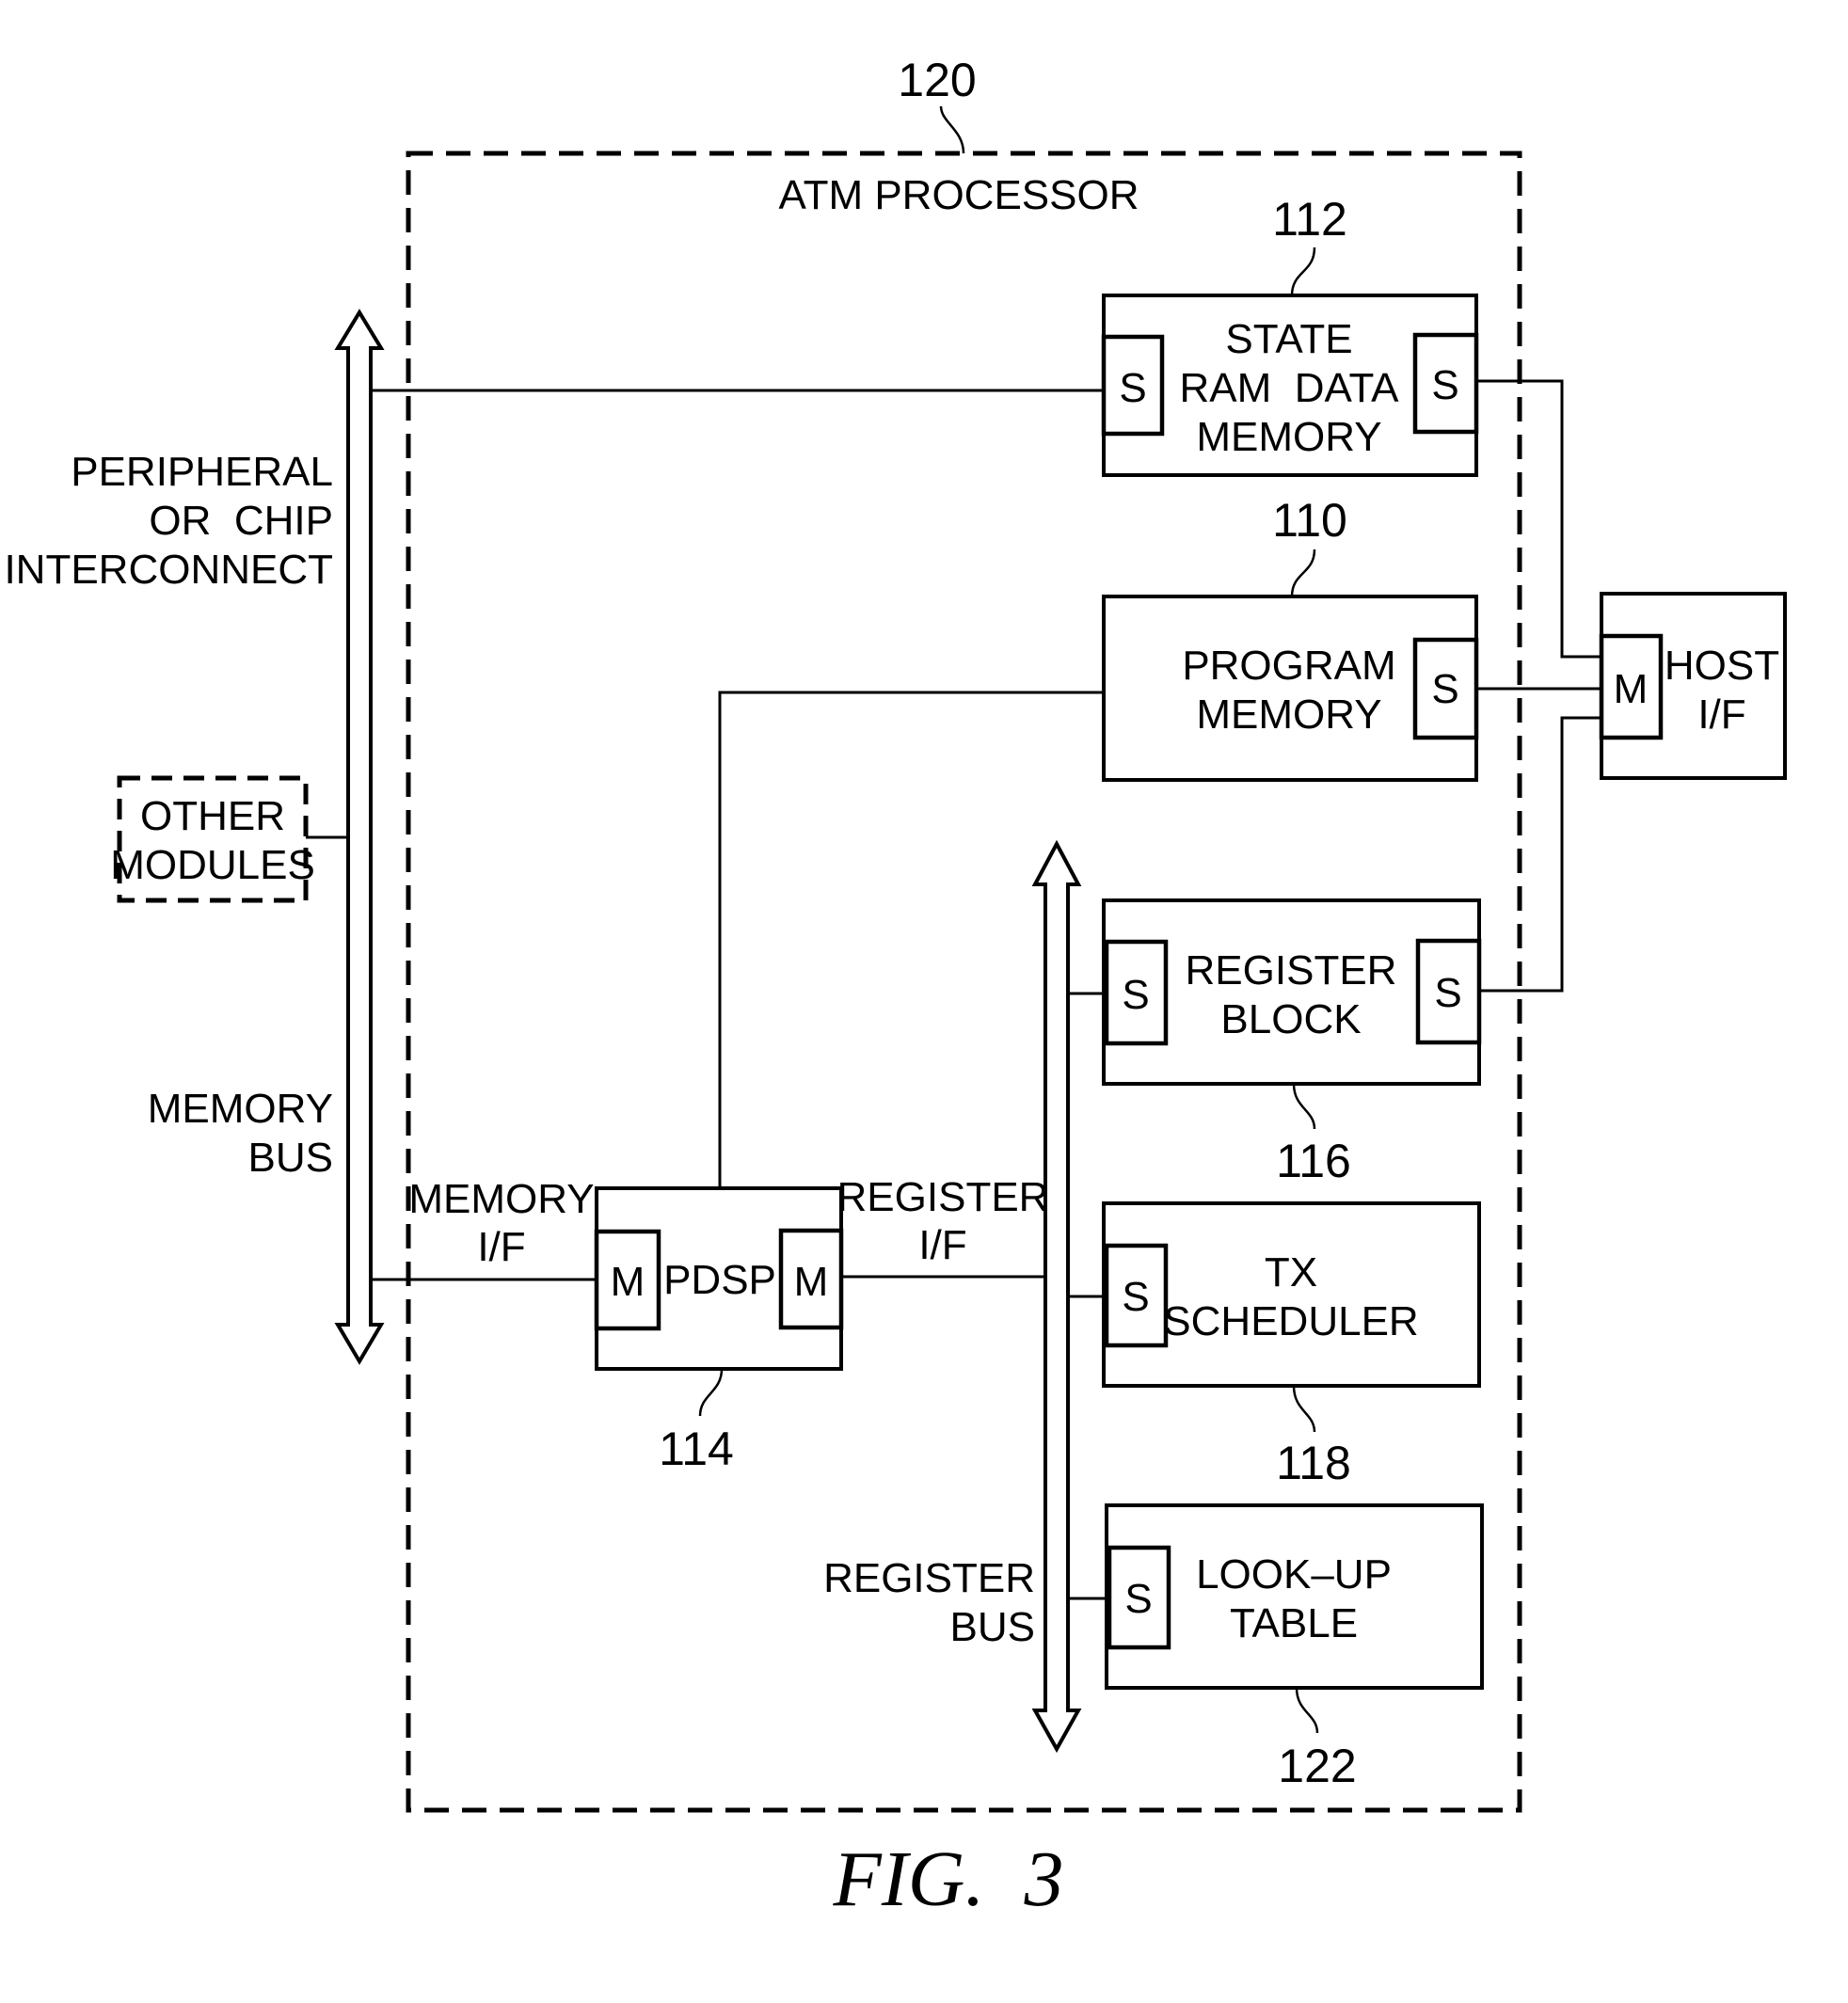 This screenshot has height=2003, width=1848. Describe the element at coordinates (942, 1245) in the screenshot. I see `register-if-label-2: I/F` at that location.